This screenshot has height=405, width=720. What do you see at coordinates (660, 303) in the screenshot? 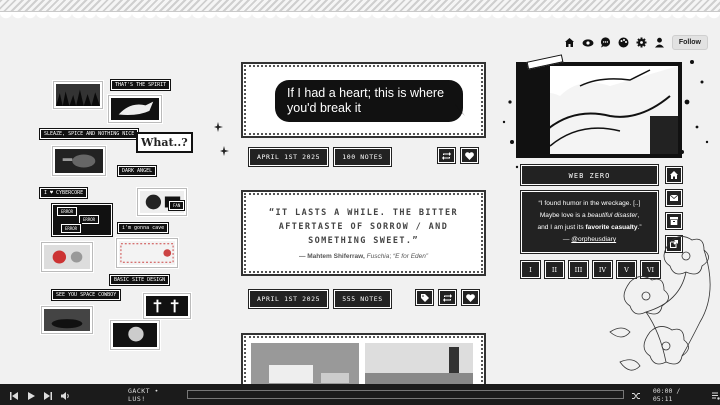
I see `floral-lineart` at bounding box center [660, 303].